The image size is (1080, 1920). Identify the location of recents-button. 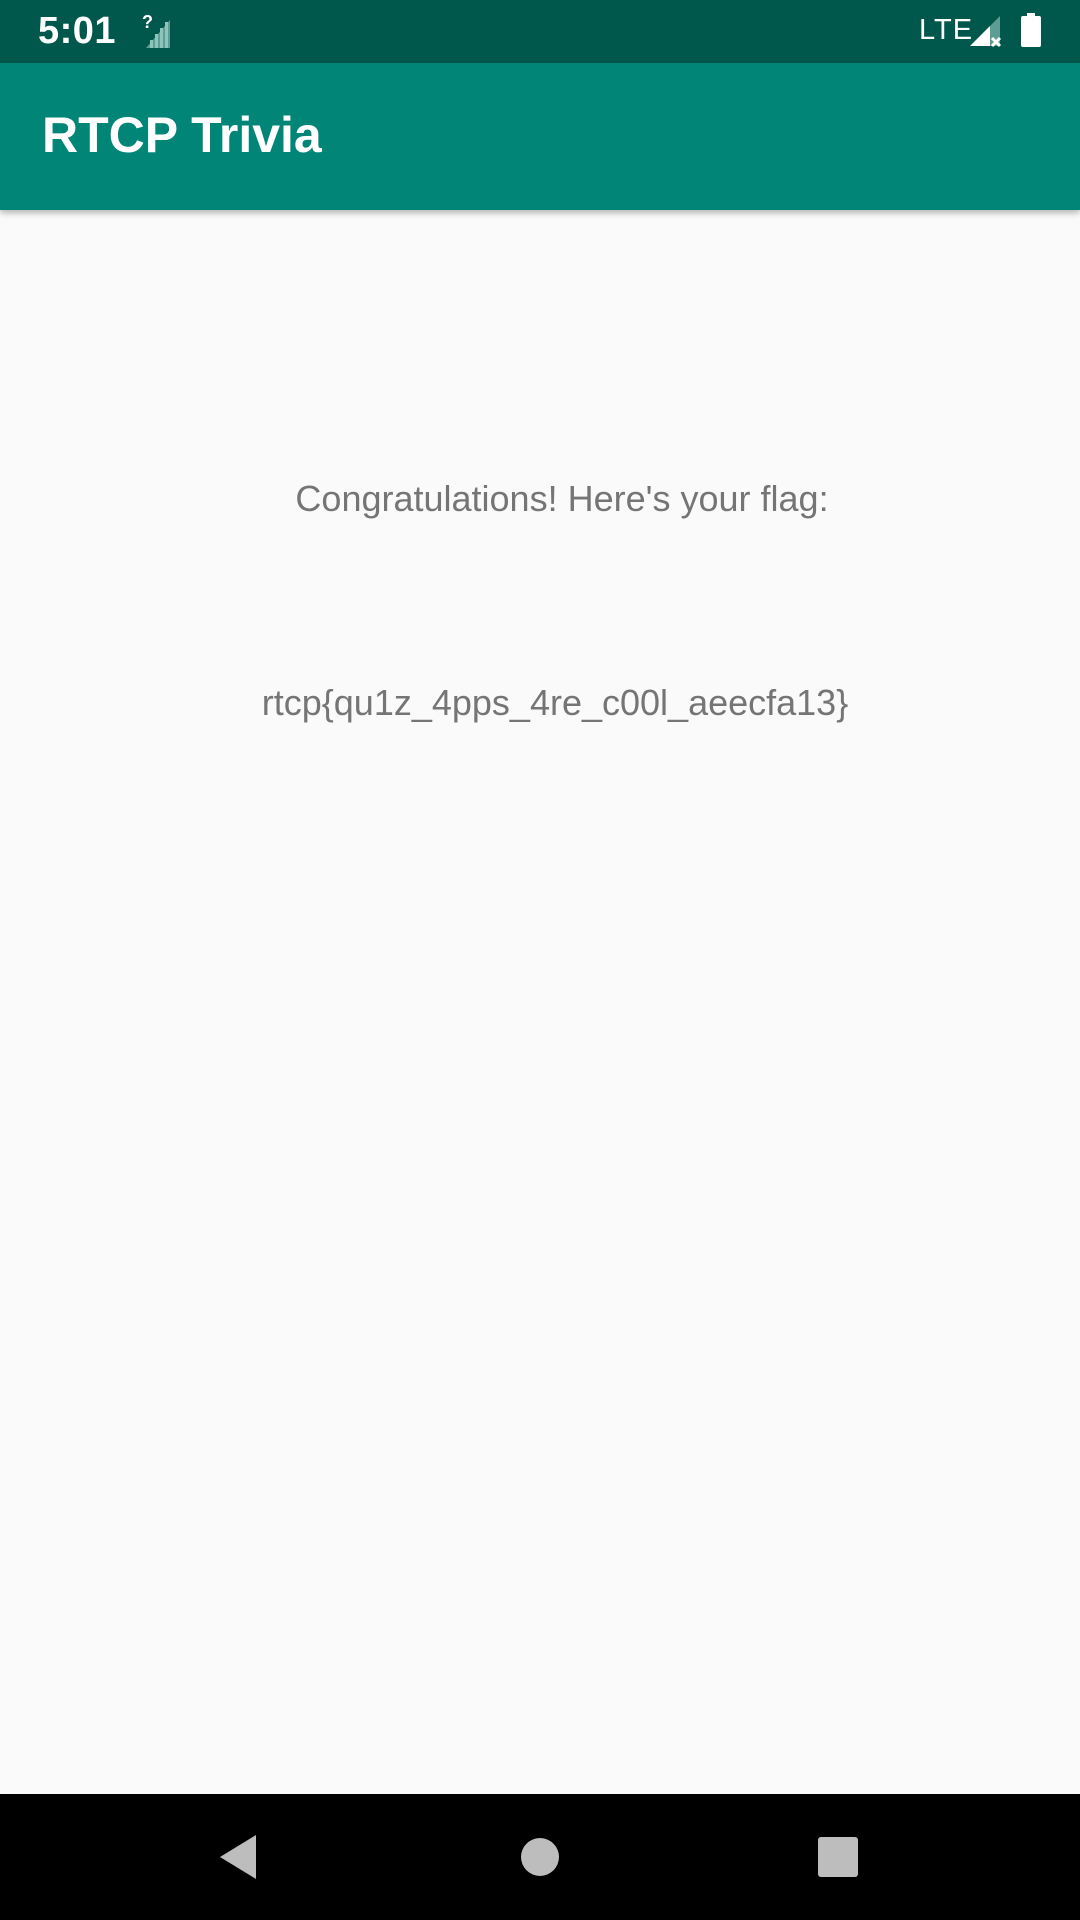
(838, 1857).